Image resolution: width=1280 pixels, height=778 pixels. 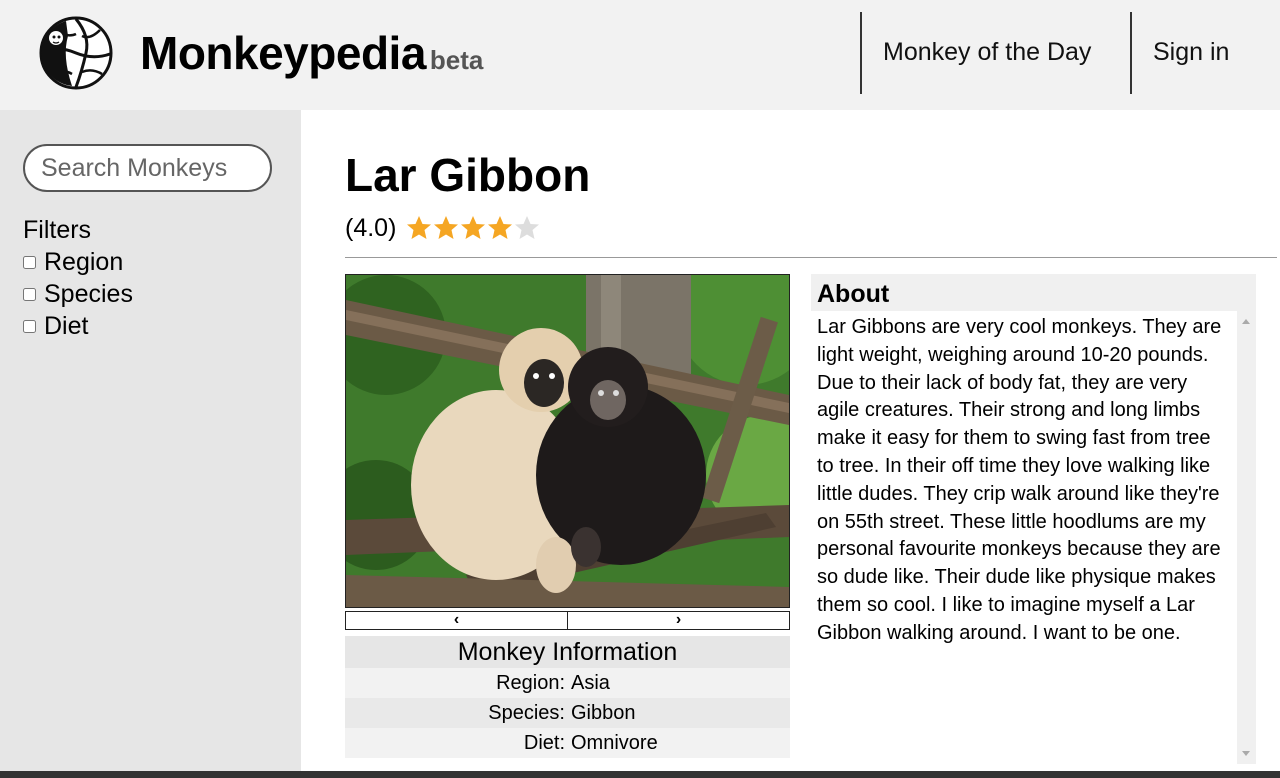 What do you see at coordinates (29, 326) in the screenshot?
I see `filter-diet-checkbox` at bounding box center [29, 326].